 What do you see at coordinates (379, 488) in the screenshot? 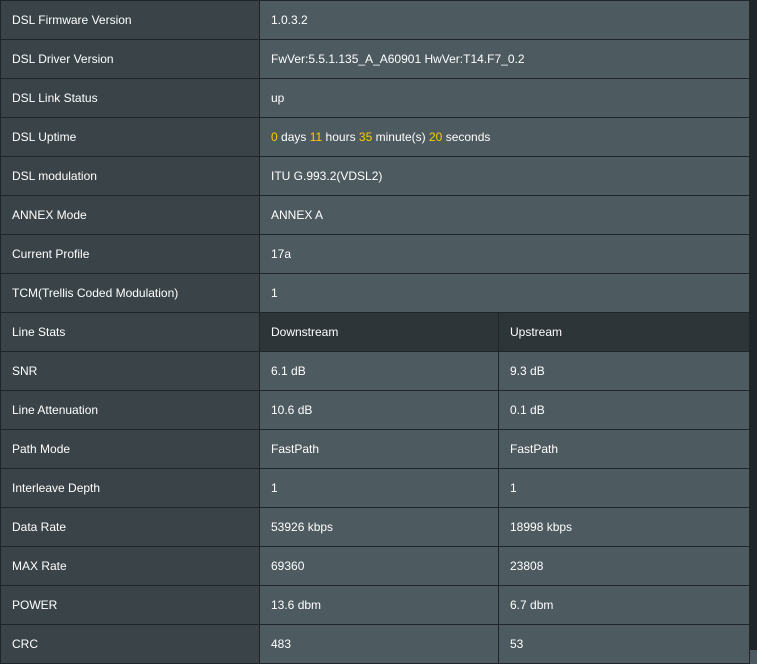
I see `down-interleave-depth: 1` at bounding box center [379, 488].